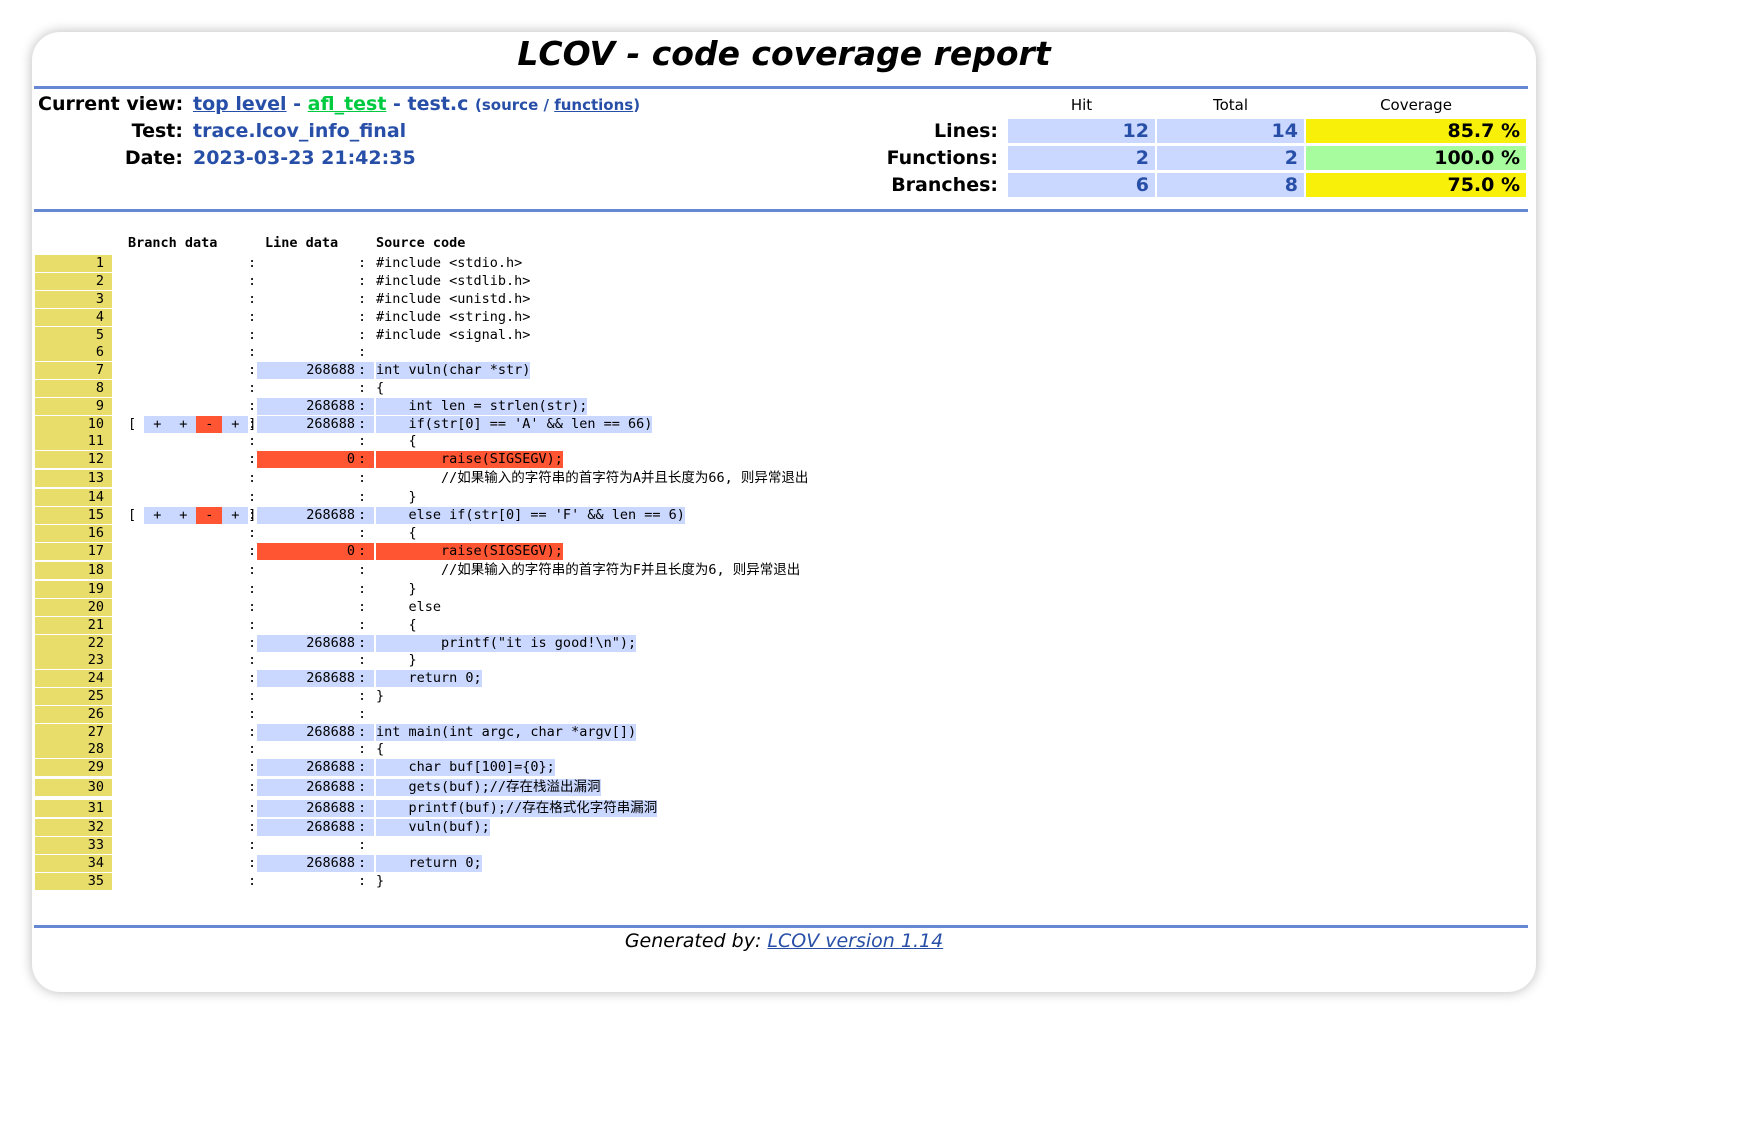 This screenshot has width=1742, height=1138. Describe the element at coordinates (73, 570) in the screenshot. I see `line-number: 18` at that location.